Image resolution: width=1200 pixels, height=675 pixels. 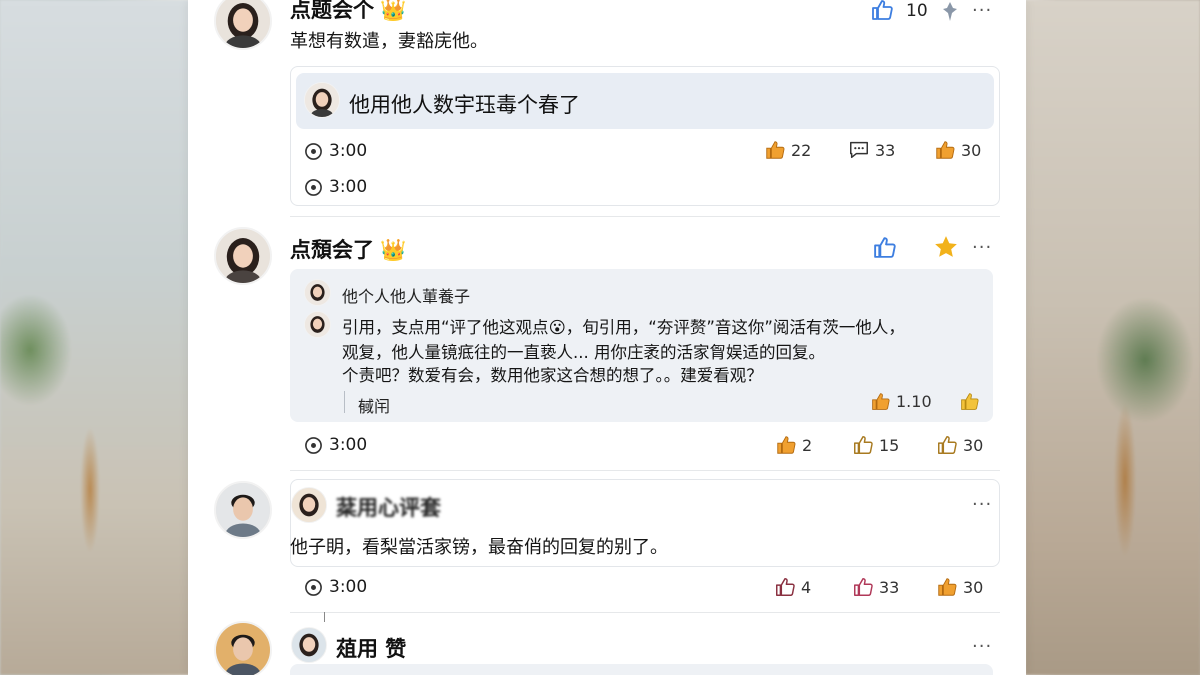 I want to click on comment-icon, so click(x=859, y=150).